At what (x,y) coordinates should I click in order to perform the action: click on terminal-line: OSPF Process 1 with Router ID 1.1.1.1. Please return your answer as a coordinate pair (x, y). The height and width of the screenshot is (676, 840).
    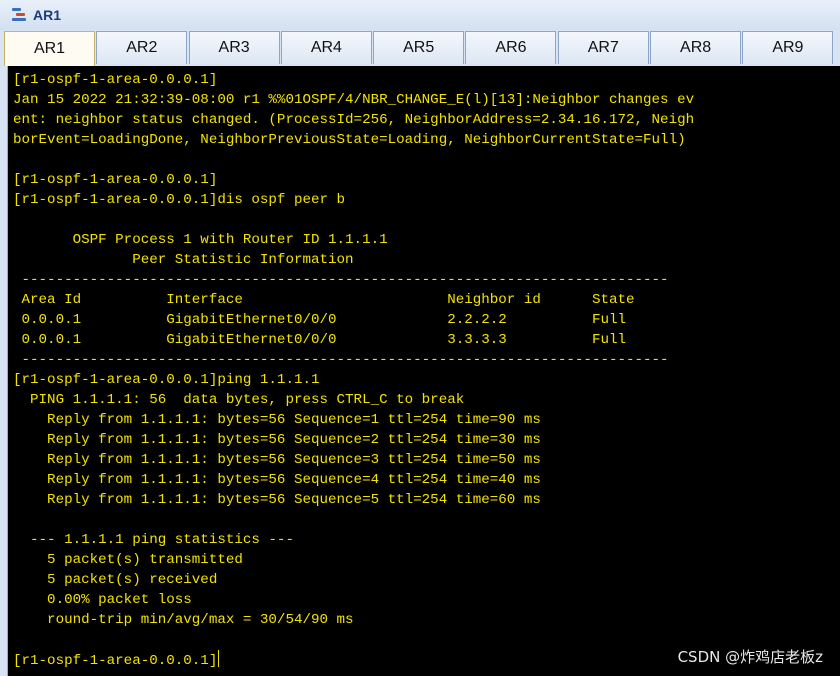
    Looking at the image, I should click on (200, 240).